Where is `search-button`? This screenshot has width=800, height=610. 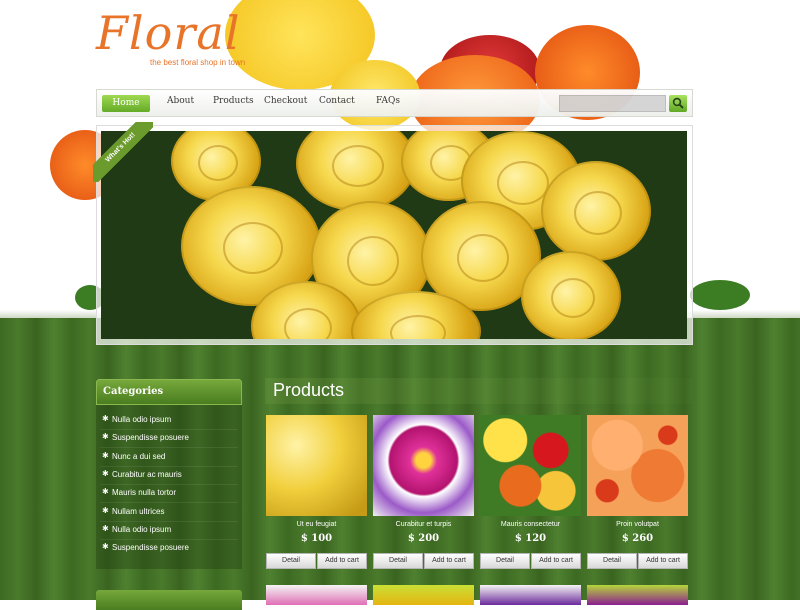
search-button is located at coordinates (678, 103).